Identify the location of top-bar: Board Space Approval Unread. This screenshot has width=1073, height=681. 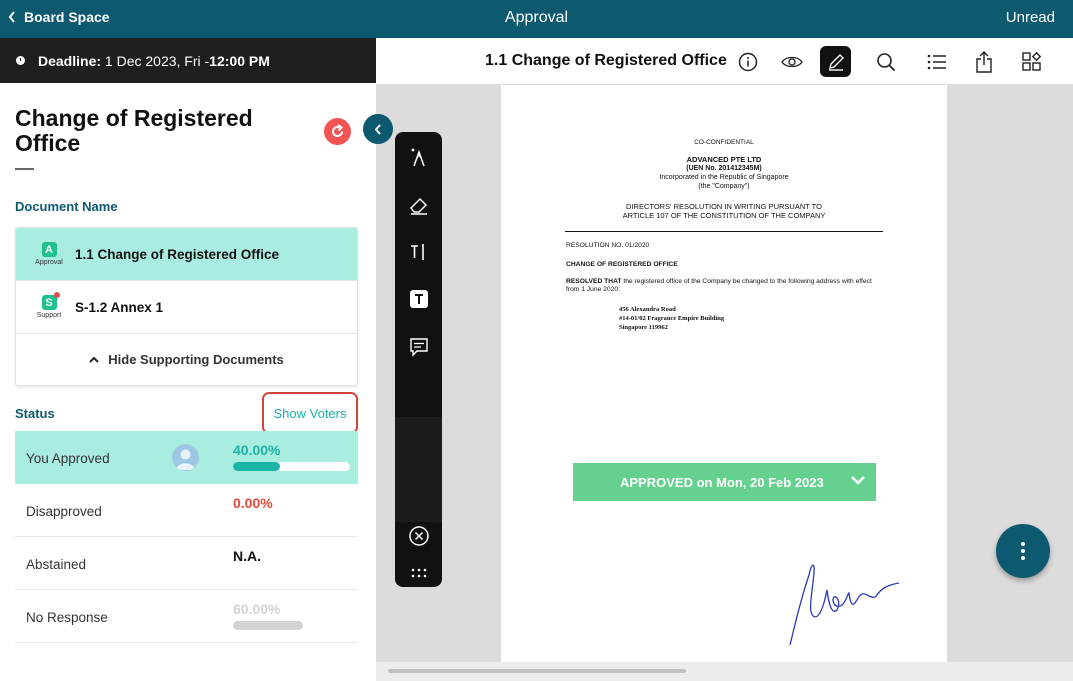
(536, 19).